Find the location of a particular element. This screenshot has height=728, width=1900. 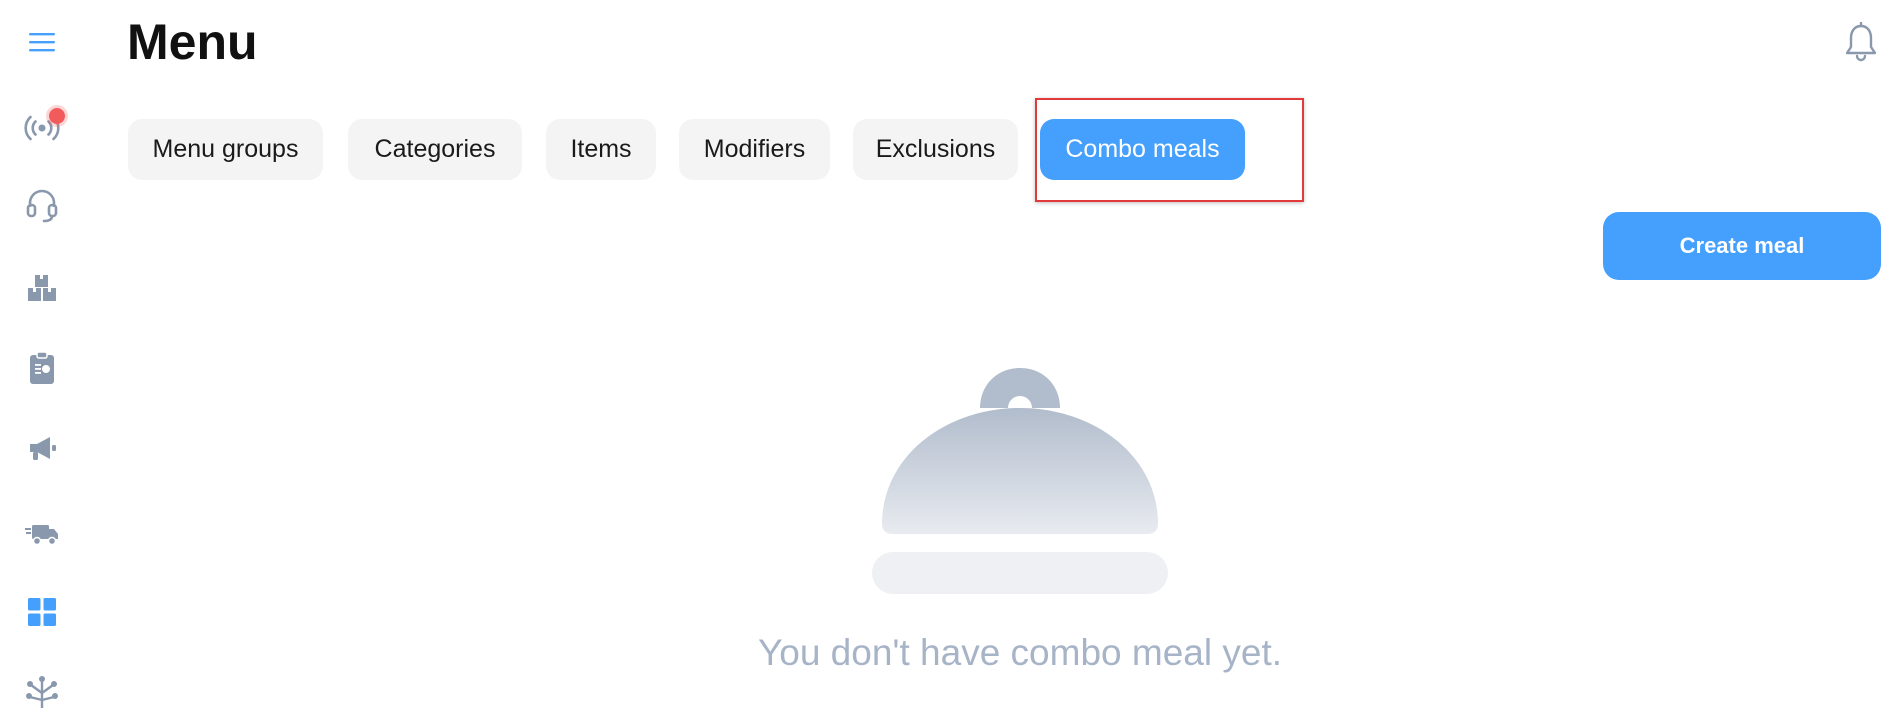

create-meal-button: Create meal is located at coordinates (1742, 246).